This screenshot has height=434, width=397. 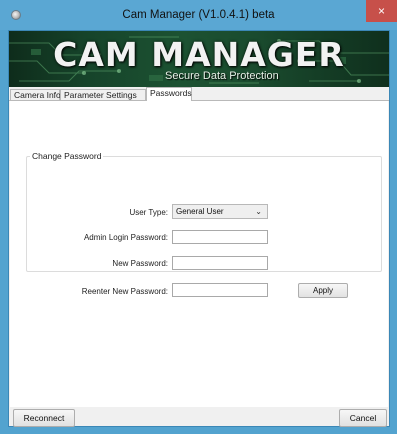 What do you see at coordinates (124, 291) in the screenshot?
I see `reenter-password-label: Reenter New Password:` at bounding box center [124, 291].